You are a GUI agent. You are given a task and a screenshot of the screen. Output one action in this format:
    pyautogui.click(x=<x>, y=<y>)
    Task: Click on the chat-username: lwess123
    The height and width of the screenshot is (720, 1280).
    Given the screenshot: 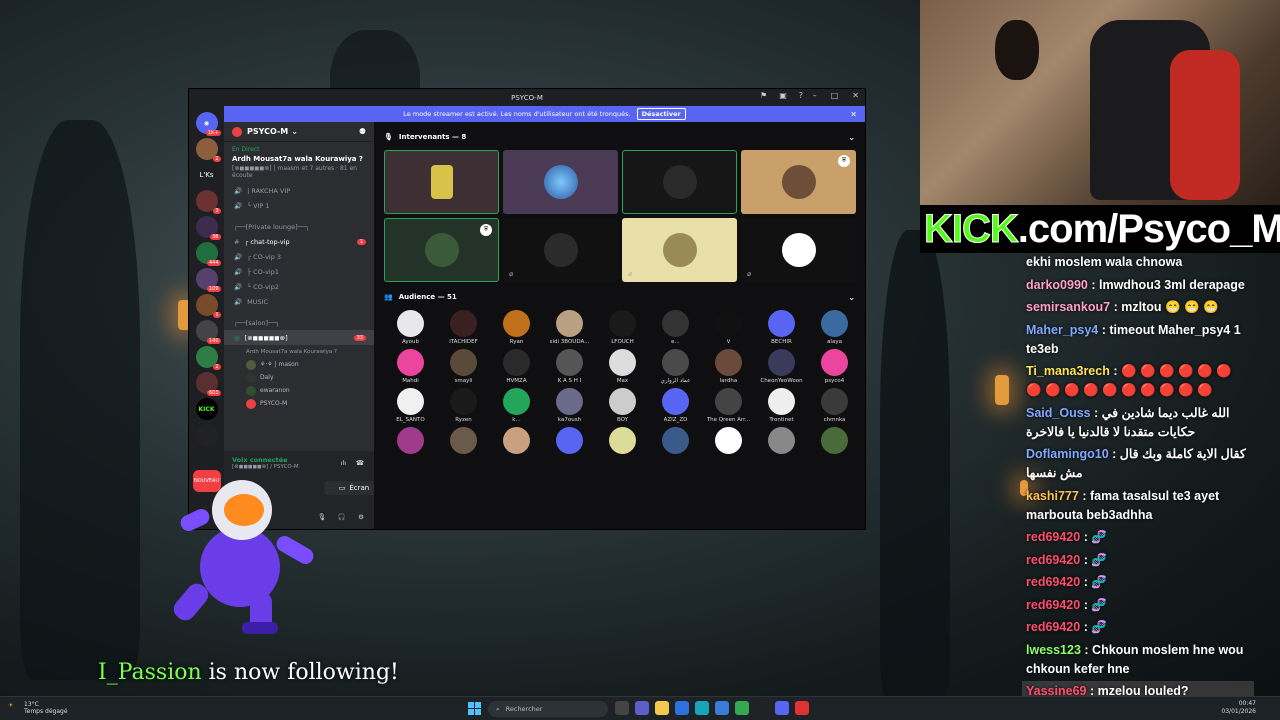 What is the action you would take?
    pyautogui.click(x=1053, y=650)
    